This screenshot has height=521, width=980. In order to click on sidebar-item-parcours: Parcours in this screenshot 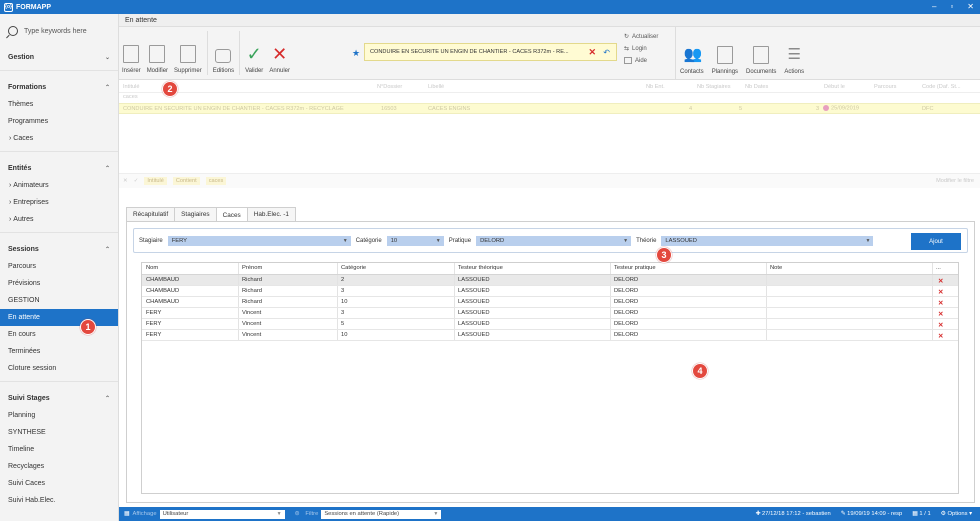, I will do `click(59, 266)`.